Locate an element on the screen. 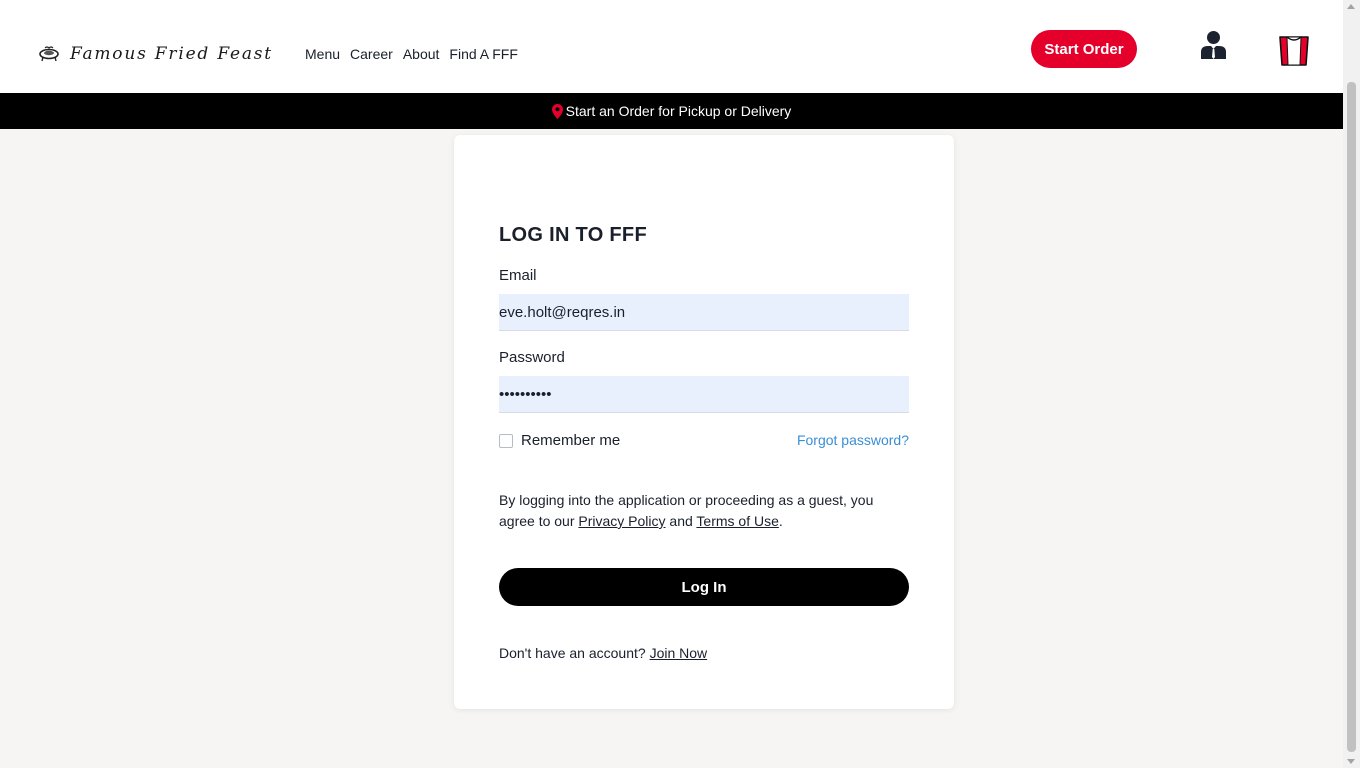 This screenshot has width=1360, height=768. brand-name: Famous Fried Feast is located at coordinates (171, 54).